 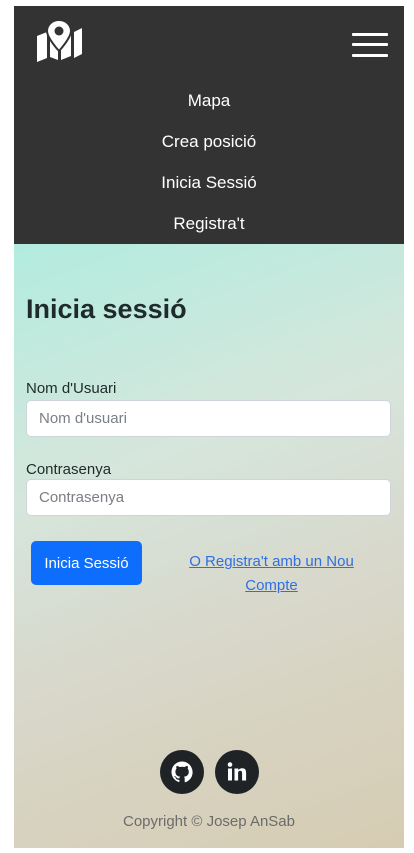 I want to click on password-input, so click(x=208, y=497).